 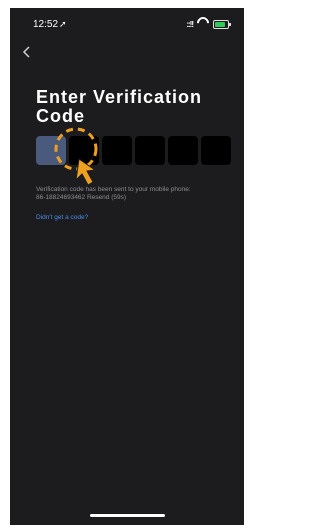 I want to click on resend-timer: Resend (59s), so click(x=106, y=197).